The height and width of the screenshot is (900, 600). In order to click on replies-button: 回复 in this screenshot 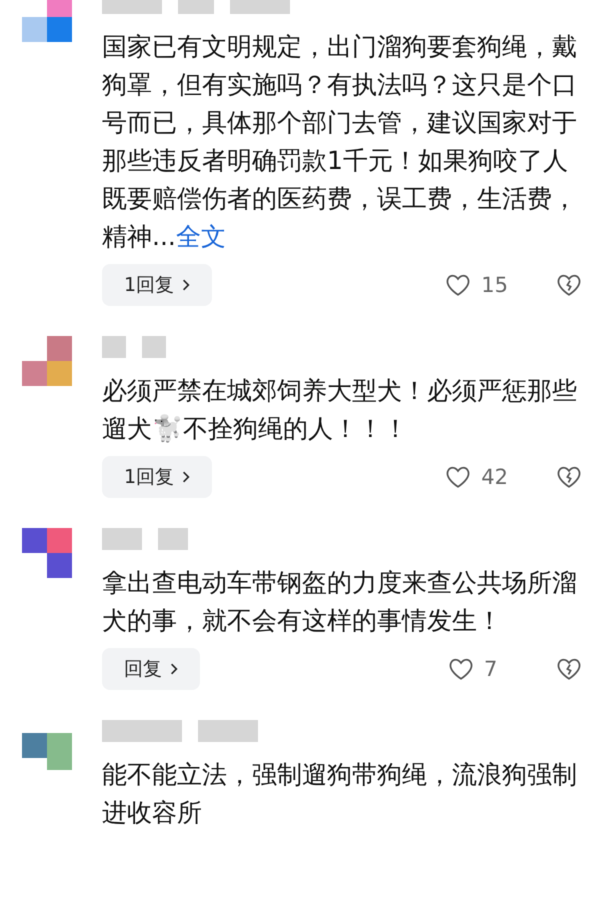, I will do `click(151, 669)`.